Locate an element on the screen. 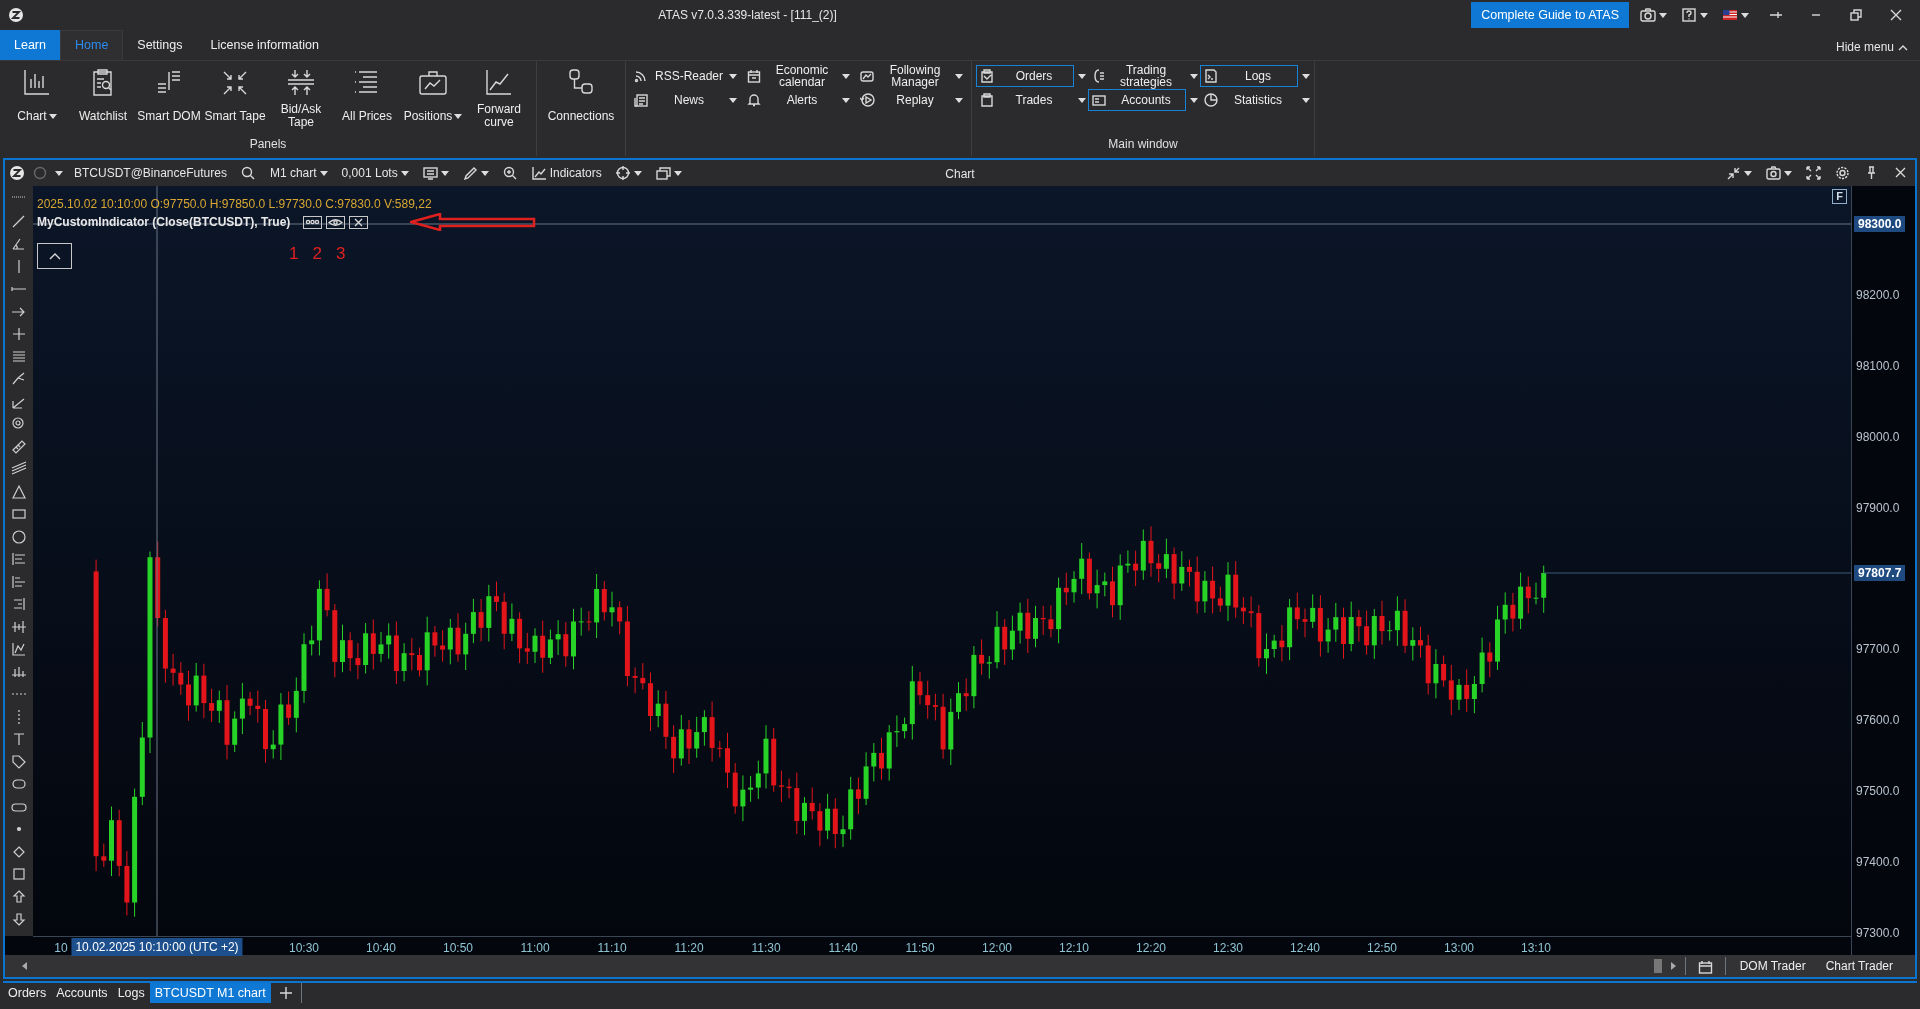 Image resolution: width=1920 pixels, height=1009 pixels. menu-tab: Settings is located at coordinates (160, 45).